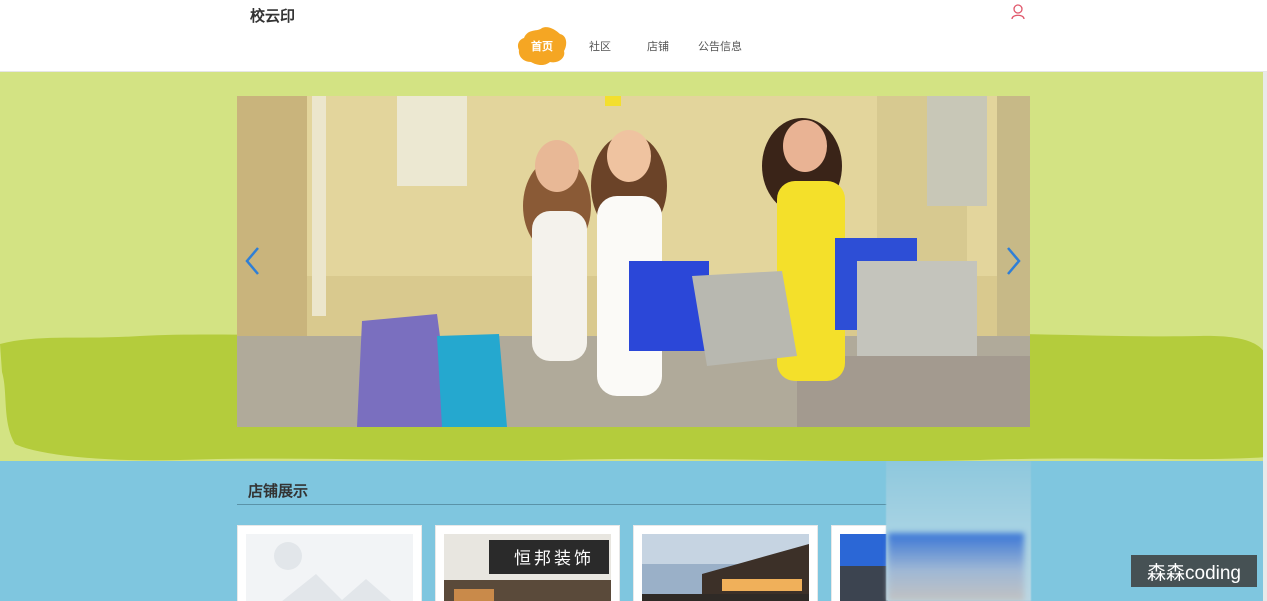 This screenshot has width=1267, height=601. Describe the element at coordinates (1194, 571) in the screenshot. I see `watermark: 森森coding` at that location.